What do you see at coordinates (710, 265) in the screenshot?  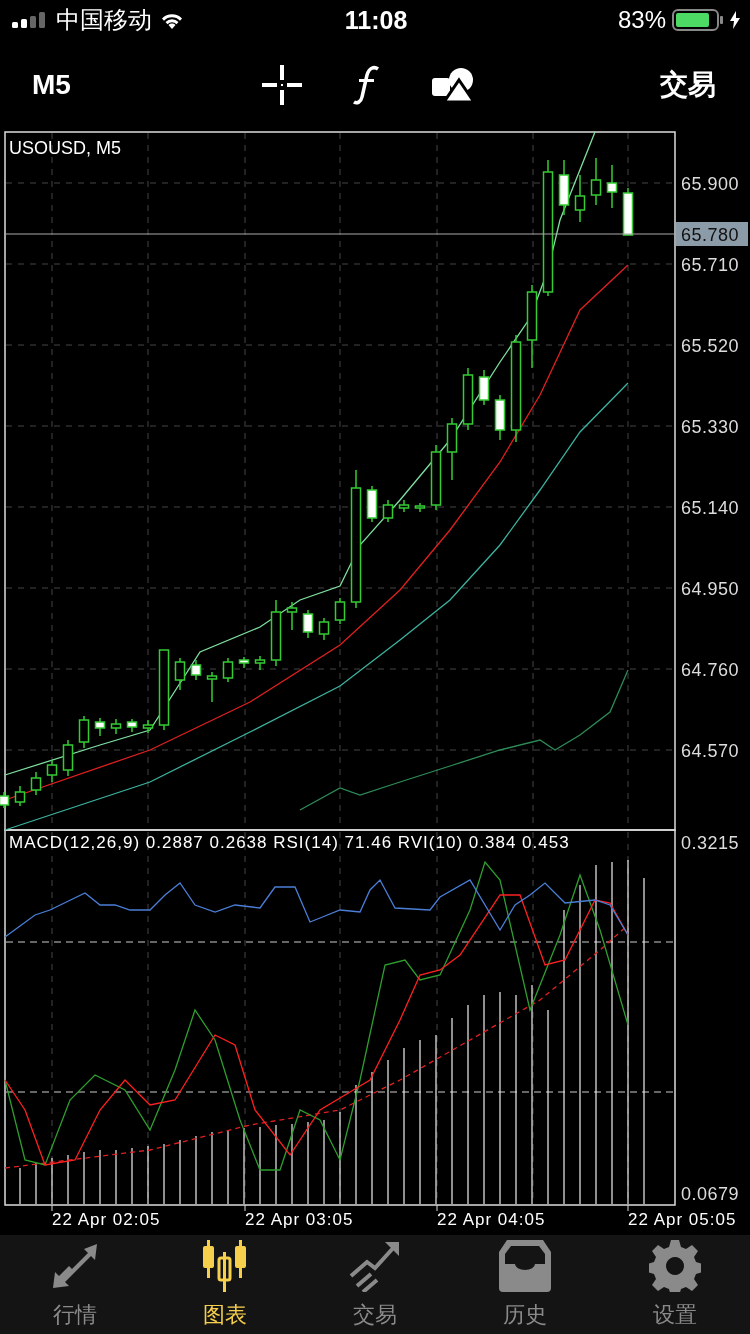 I see `price-tick: 65.710` at bounding box center [710, 265].